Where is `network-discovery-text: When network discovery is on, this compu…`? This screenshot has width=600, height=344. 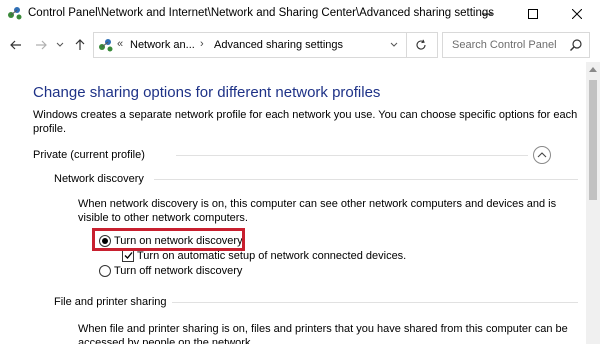 network-discovery-text: When network discovery is on, this compu… is located at coordinates (317, 211).